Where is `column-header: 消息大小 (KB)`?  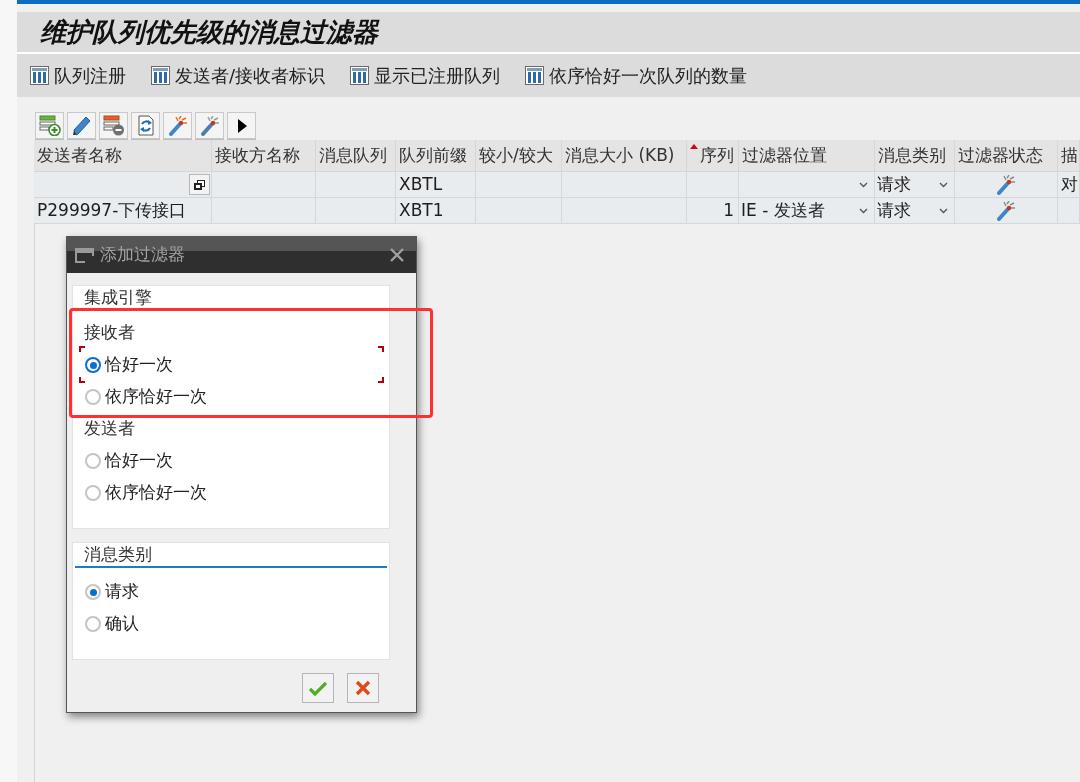 column-header: 消息大小 (KB) is located at coordinates (624, 156).